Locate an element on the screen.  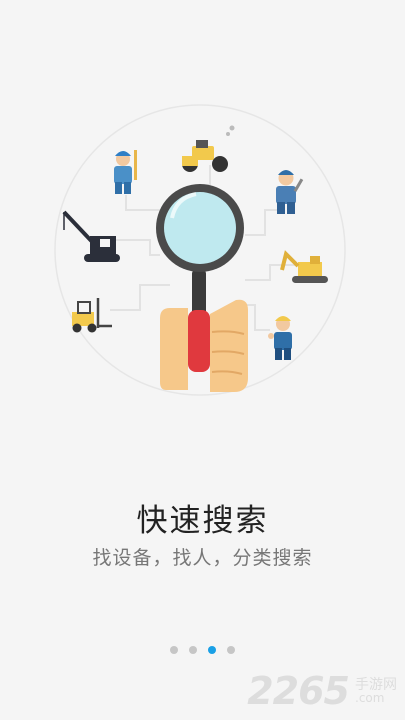
forklift-icon is located at coordinates (92, 315).